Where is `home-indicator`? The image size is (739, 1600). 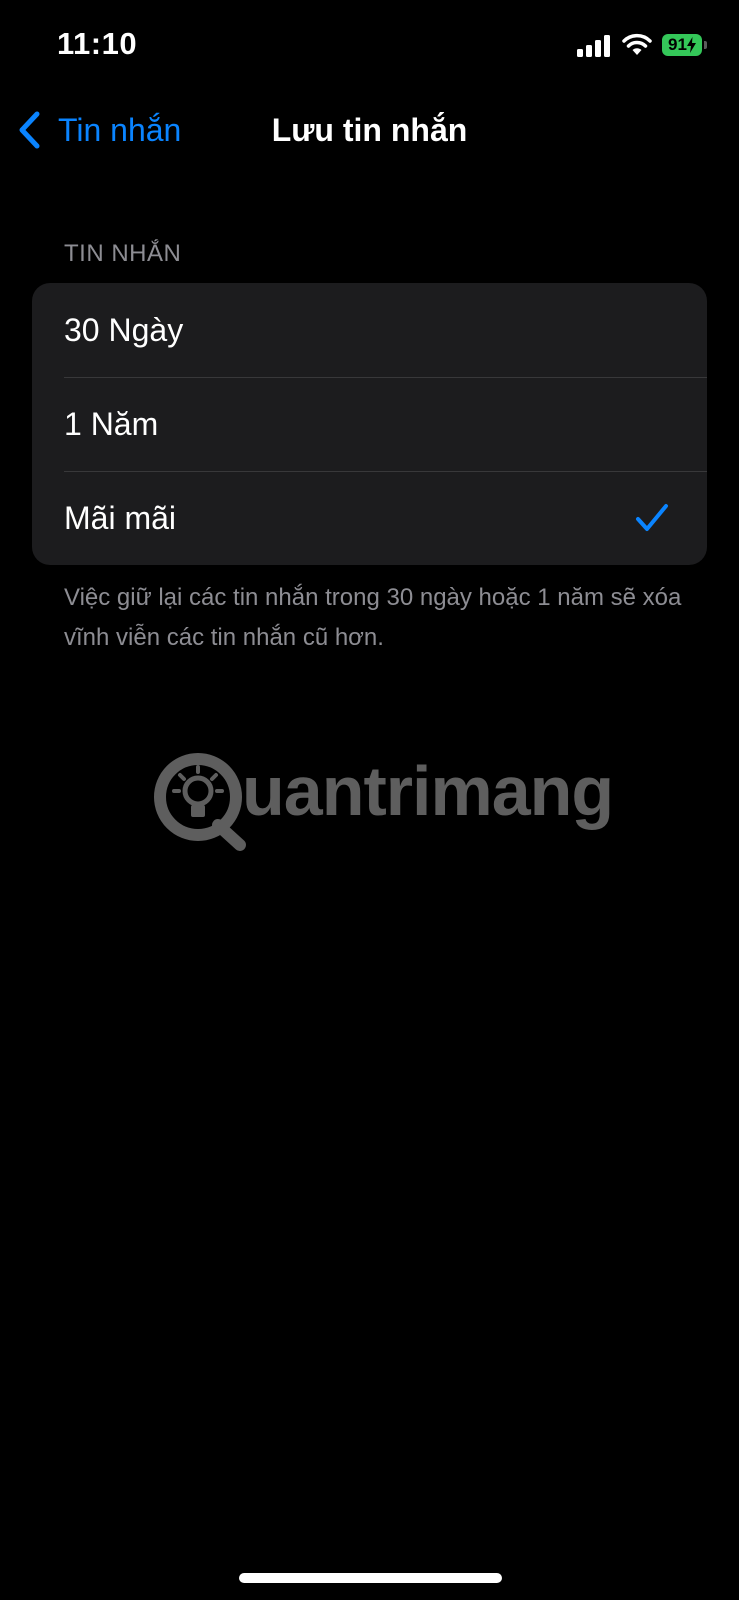 home-indicator is located at coordinates (370, 1578).